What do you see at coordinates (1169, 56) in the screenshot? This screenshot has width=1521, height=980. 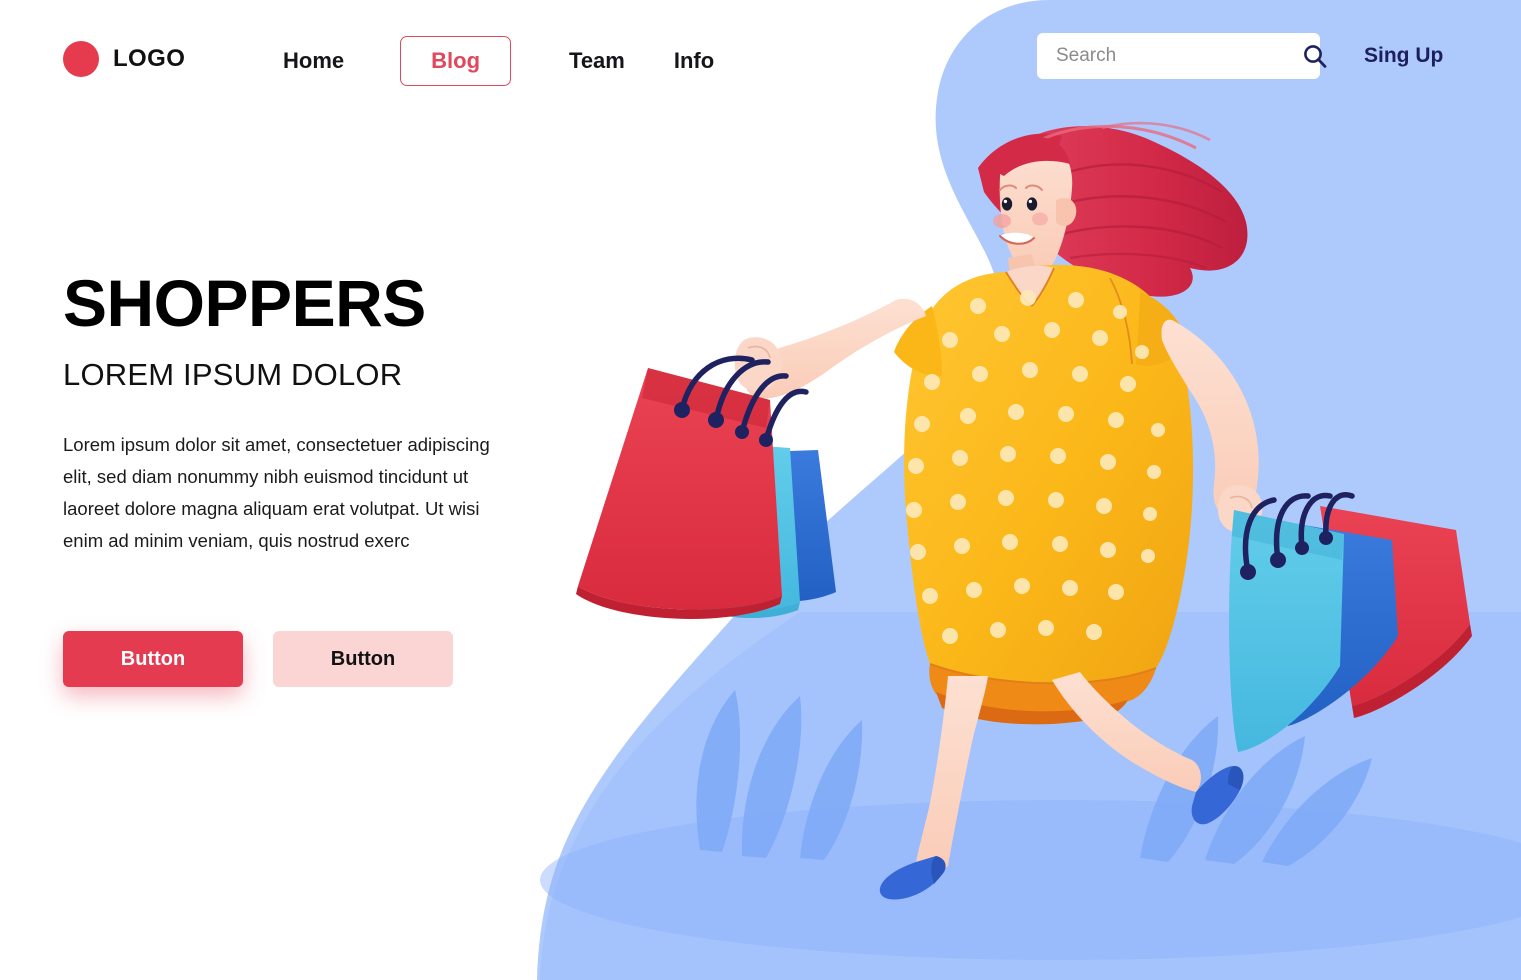 I see `search-input` at bounding box center [1169, 56].